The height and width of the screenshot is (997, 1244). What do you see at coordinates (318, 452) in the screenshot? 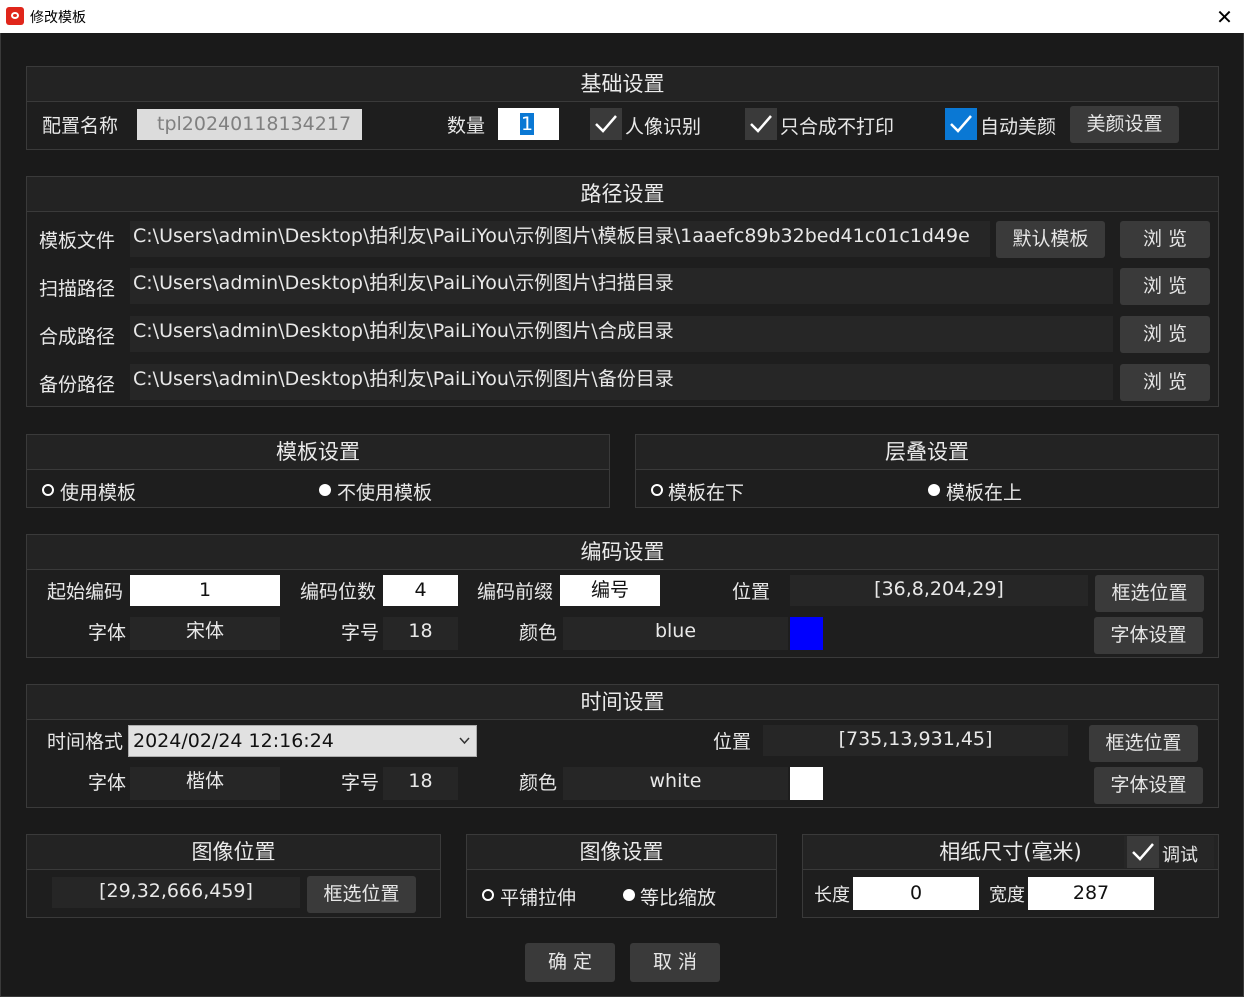
I see `template-settings-title: 模板设置` at bounding box center [318, 452].